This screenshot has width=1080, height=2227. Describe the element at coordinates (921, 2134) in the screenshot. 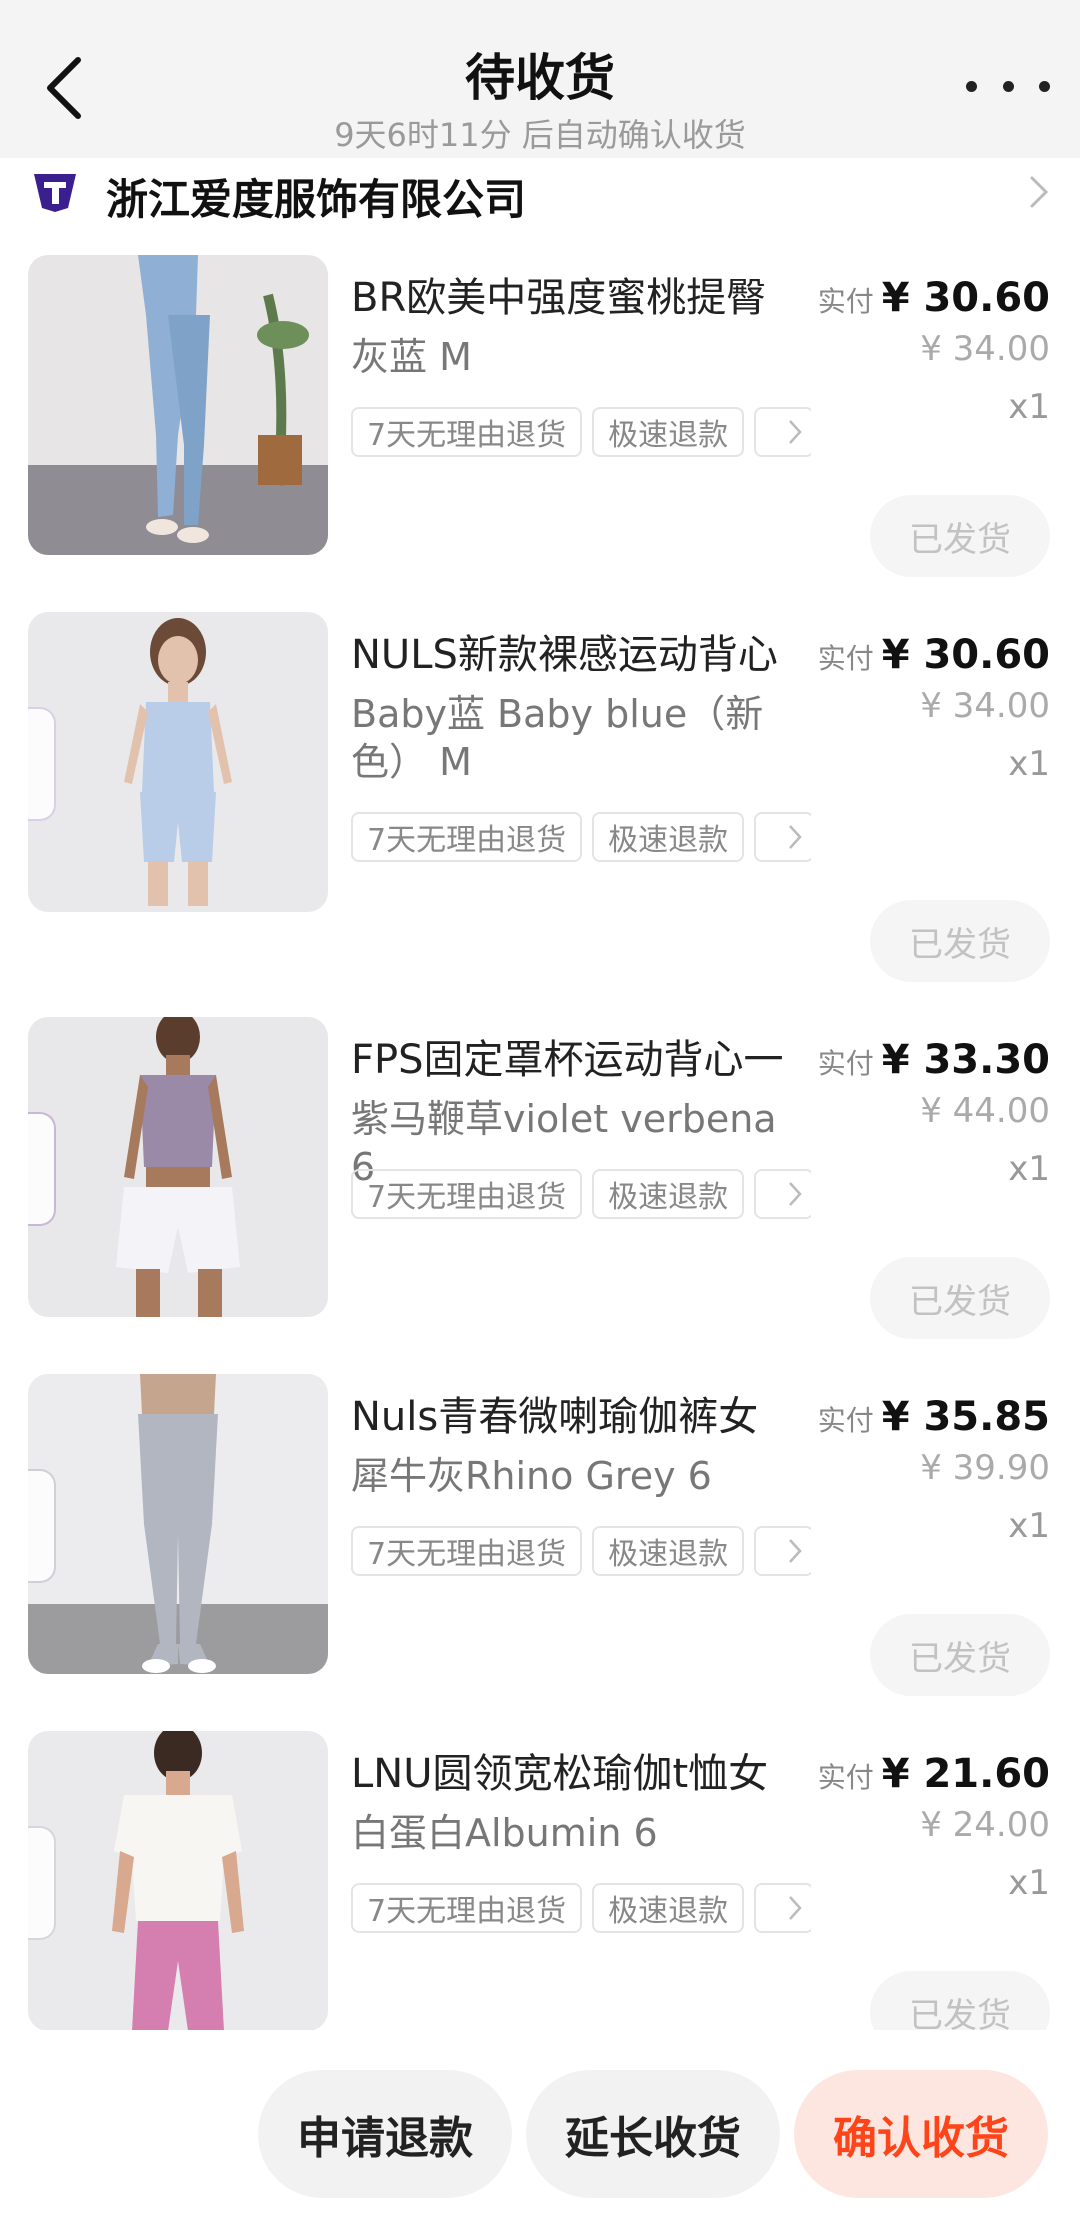

I see `confirm-receipt-button: 确认收货` at that location.